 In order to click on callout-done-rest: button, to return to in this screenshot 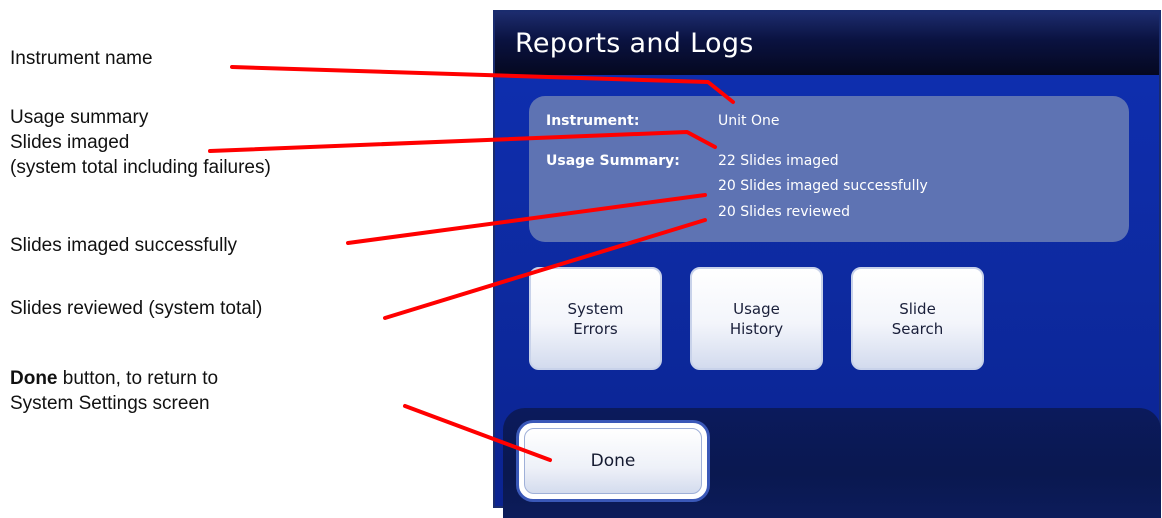, I will do `click(138, 378)`.